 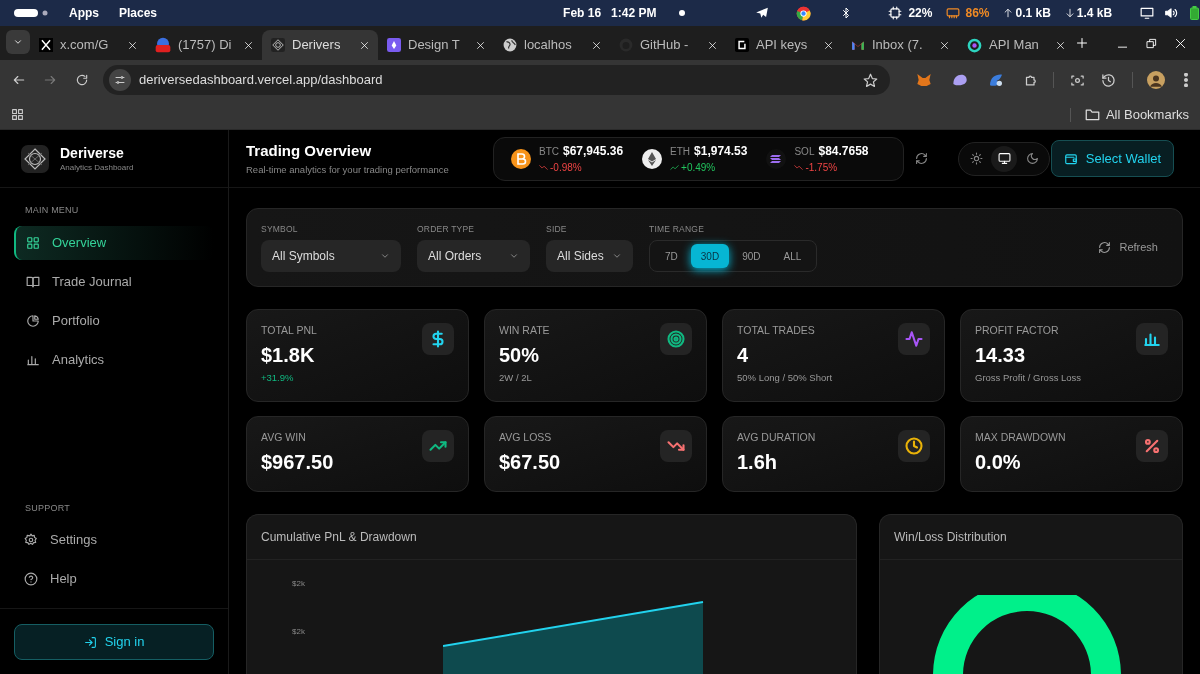 I want to click on tab-title: API Man, so click(x=1019, y=45).